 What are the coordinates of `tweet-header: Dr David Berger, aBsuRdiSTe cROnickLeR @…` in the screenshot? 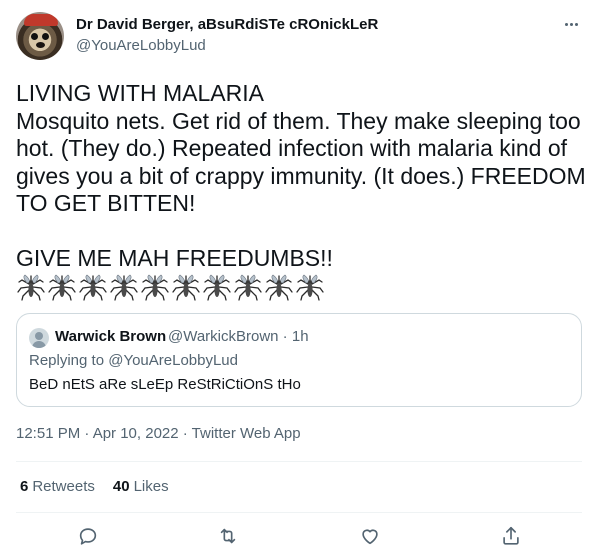 It's located at (299, 37).